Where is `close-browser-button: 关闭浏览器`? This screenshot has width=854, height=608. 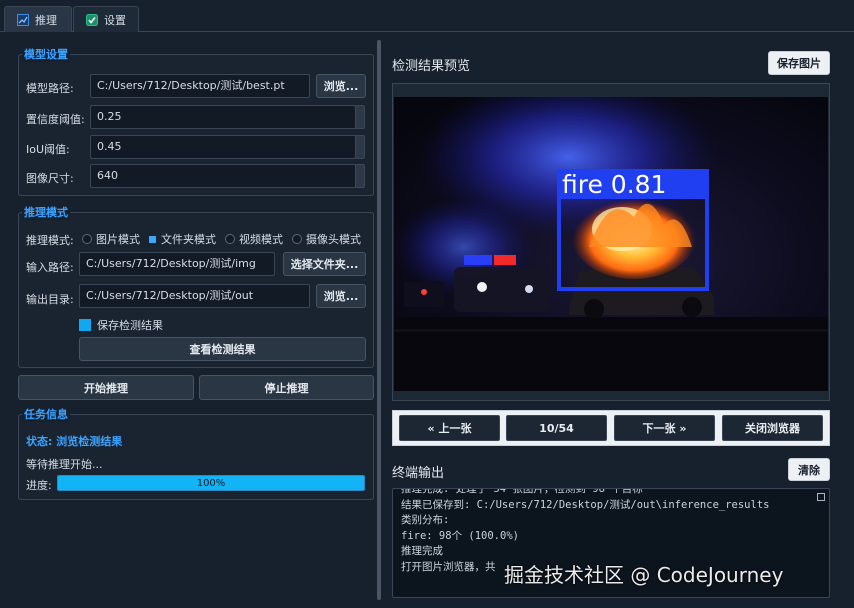
close-browser-button: 关闭浏览器 is located at coordinates (772, 428).